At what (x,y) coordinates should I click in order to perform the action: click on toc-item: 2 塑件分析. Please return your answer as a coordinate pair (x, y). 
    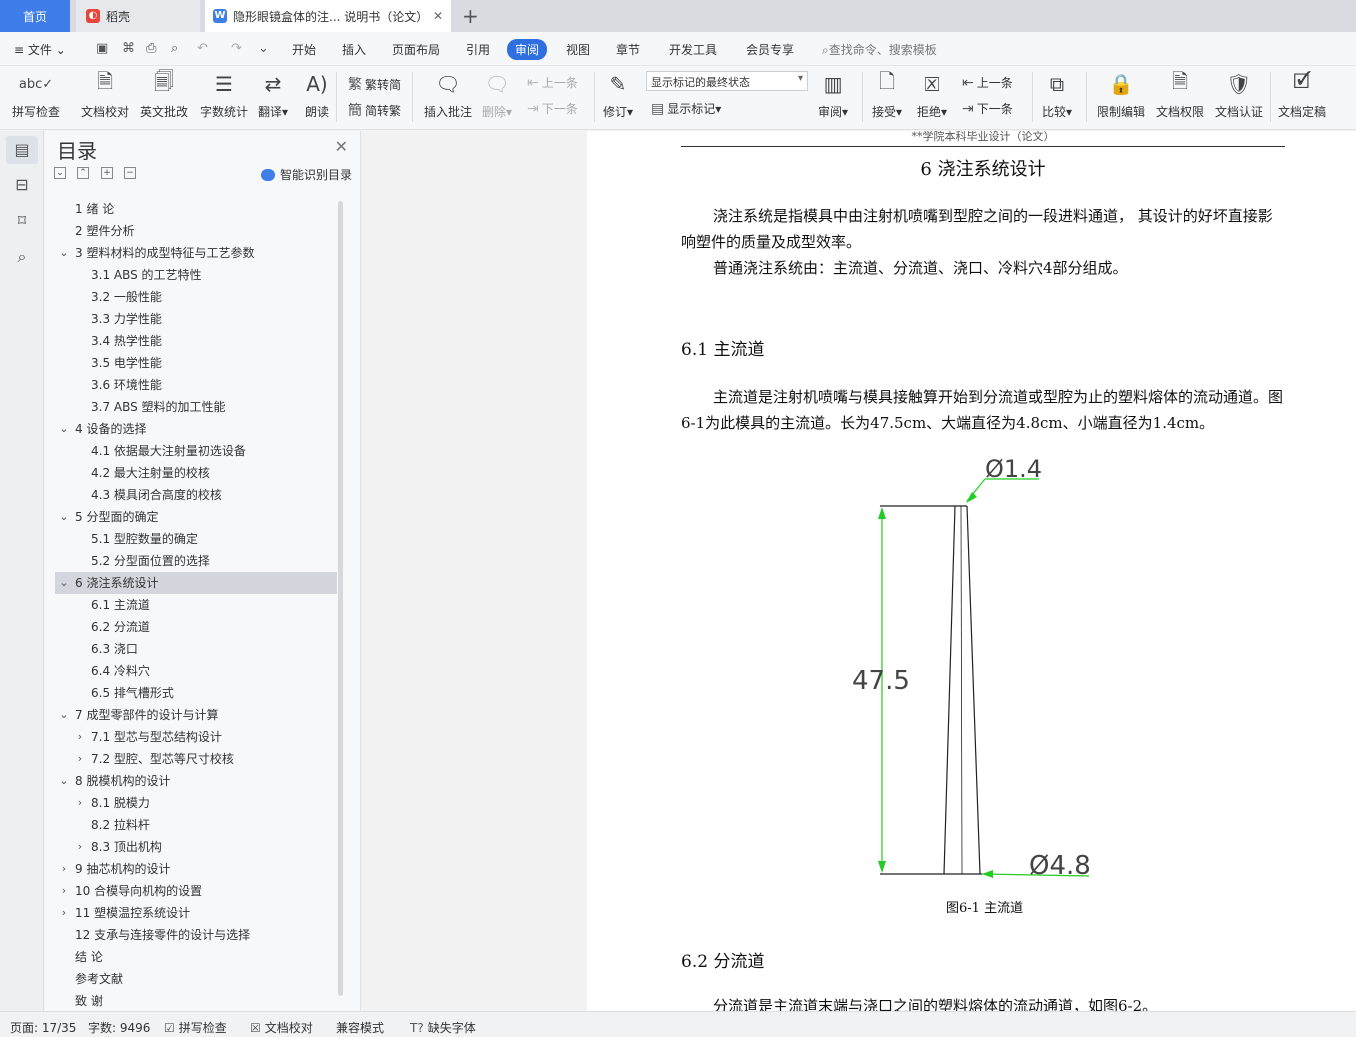
    Looking at the image, I should click on (196, 231).